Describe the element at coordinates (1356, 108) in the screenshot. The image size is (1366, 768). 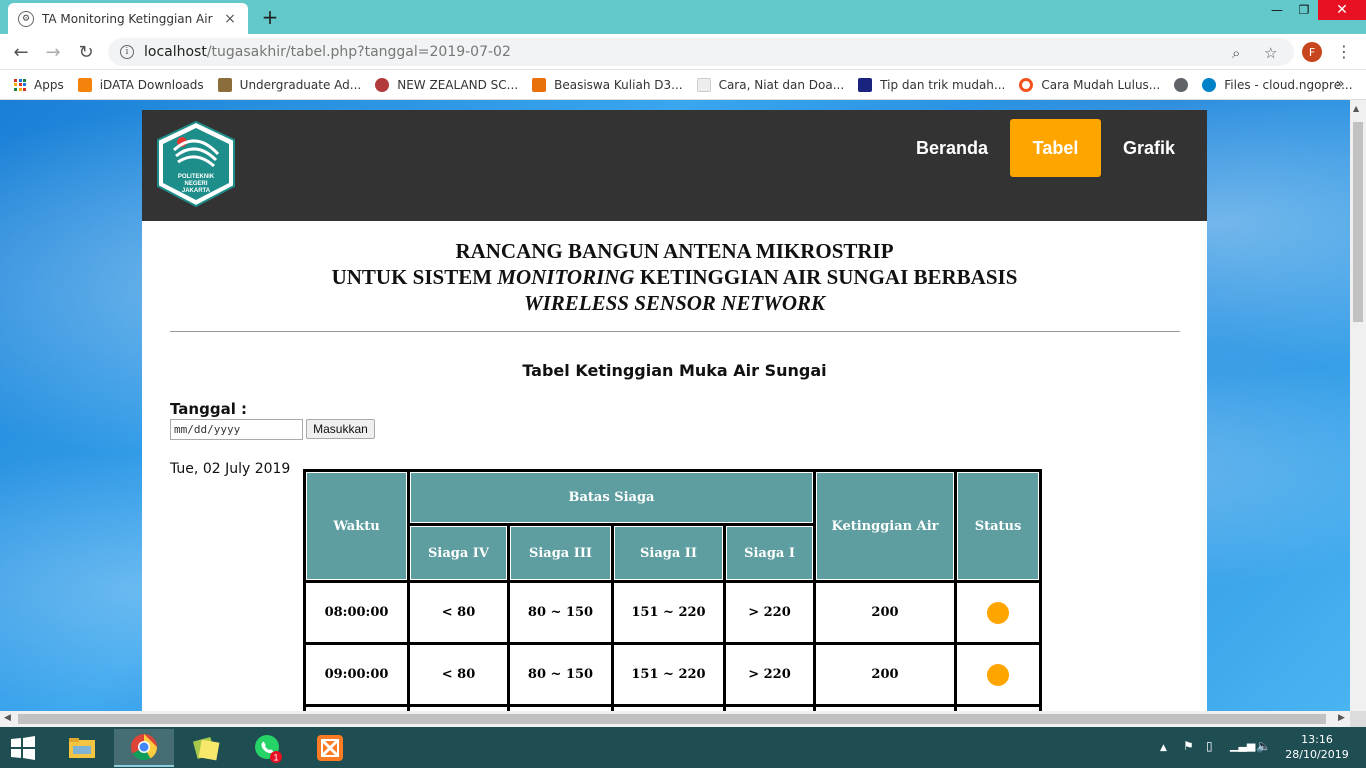
I see `scroll-up-icon: ▲` at that location.